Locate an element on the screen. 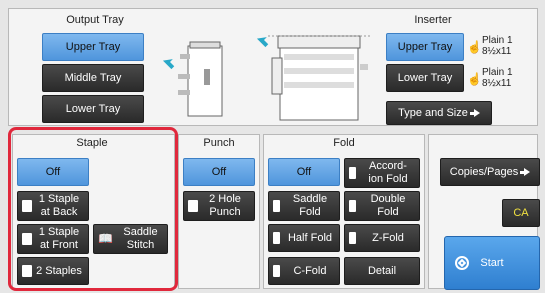 This screenshot has height=293, width=545. punch-off-button: Off is located at coordinates (219, 172).